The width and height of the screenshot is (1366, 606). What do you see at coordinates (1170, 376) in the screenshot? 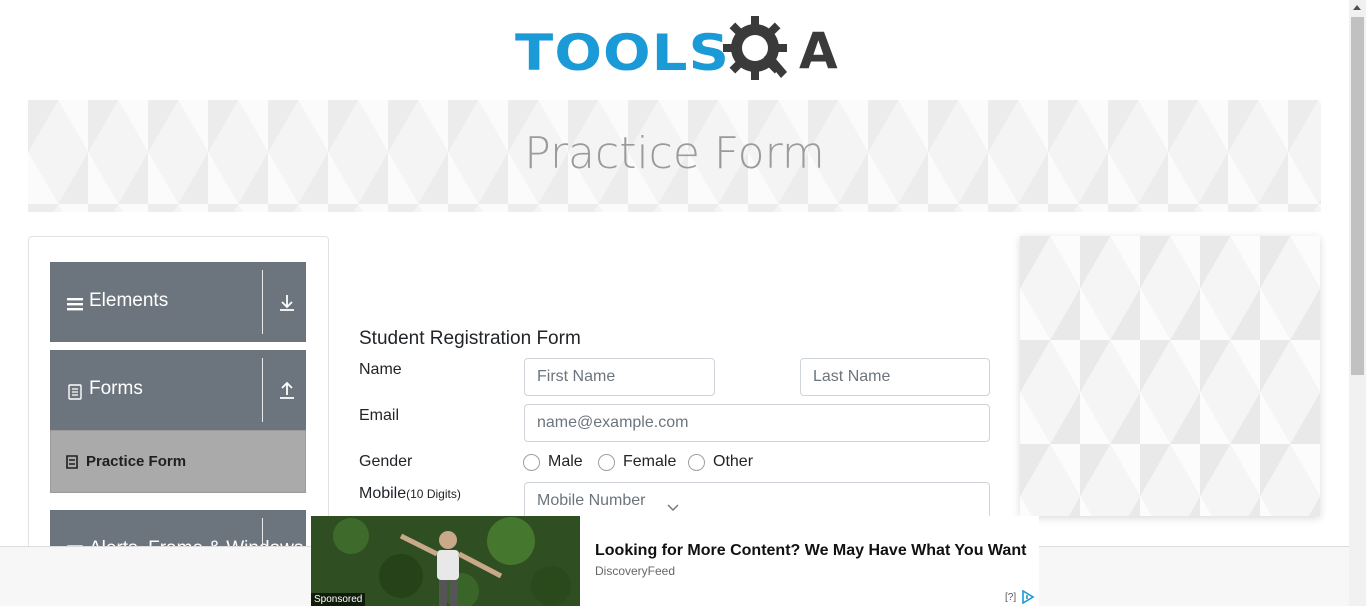
I see `ad-placeholder` at bounding box center [1170, 376].